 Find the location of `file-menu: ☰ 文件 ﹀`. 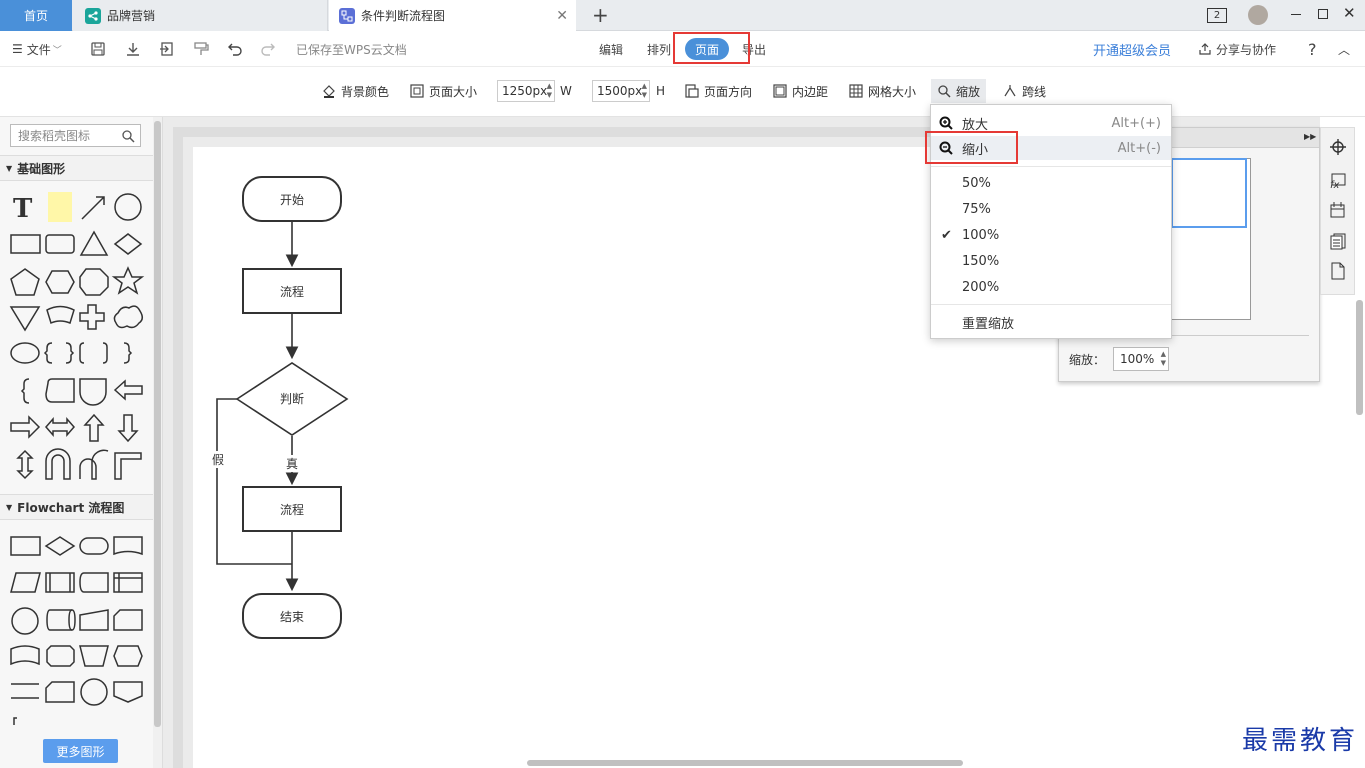

file-menu: ☰ 文件 ﹀ is located at coordinates (37, 49).